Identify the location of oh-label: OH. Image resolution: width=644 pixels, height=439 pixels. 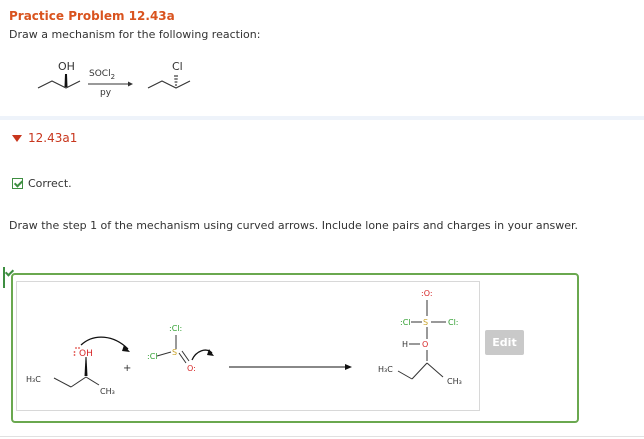
(86, 354).